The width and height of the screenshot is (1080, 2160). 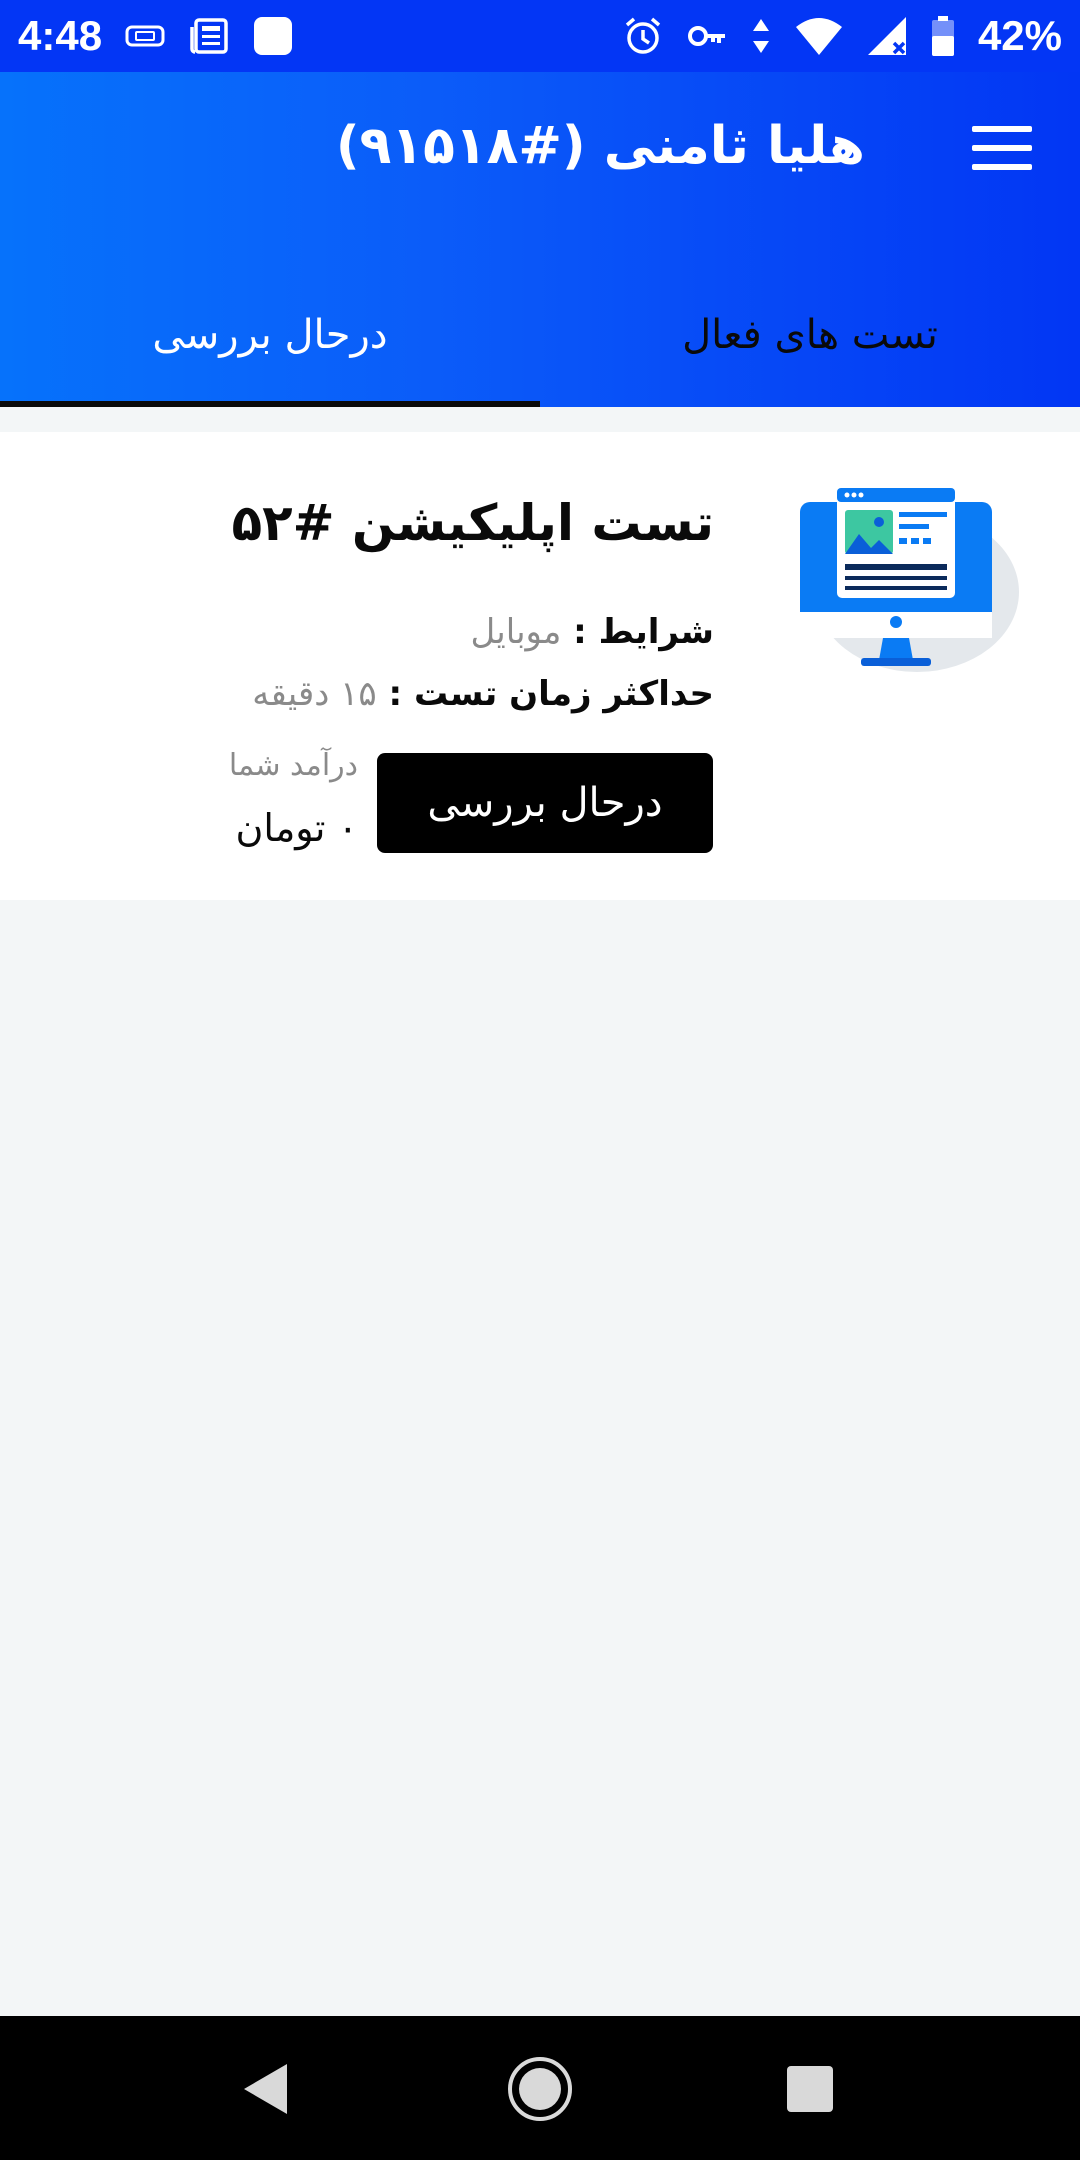 I want to click on sim-card-icon, so click(x=145, y=36).